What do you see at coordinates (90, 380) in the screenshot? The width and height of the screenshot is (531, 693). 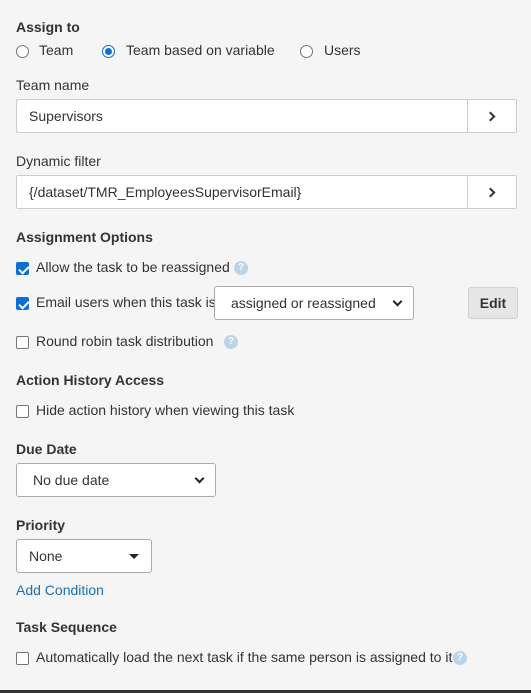 I see `action-history-title: Action History Access` at bounding box center [90, 380].